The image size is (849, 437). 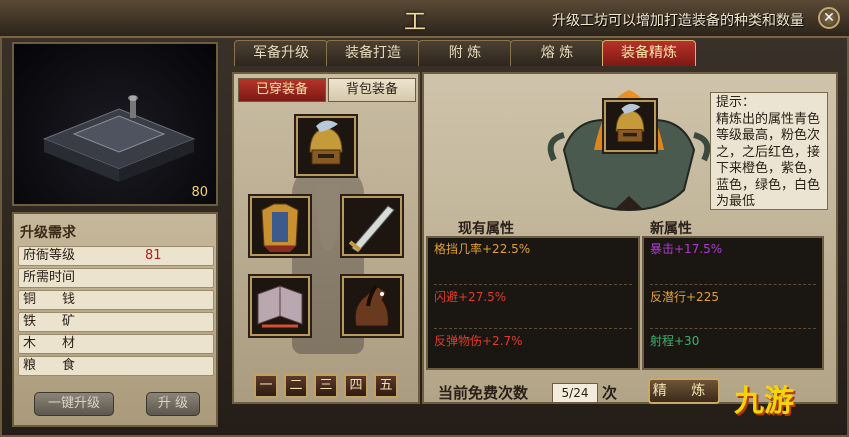 What do you see at coordinates (684, 297) in the screenshot?
I see `new-attr-2: 反潜行+225` at bounding box center [684, 297].